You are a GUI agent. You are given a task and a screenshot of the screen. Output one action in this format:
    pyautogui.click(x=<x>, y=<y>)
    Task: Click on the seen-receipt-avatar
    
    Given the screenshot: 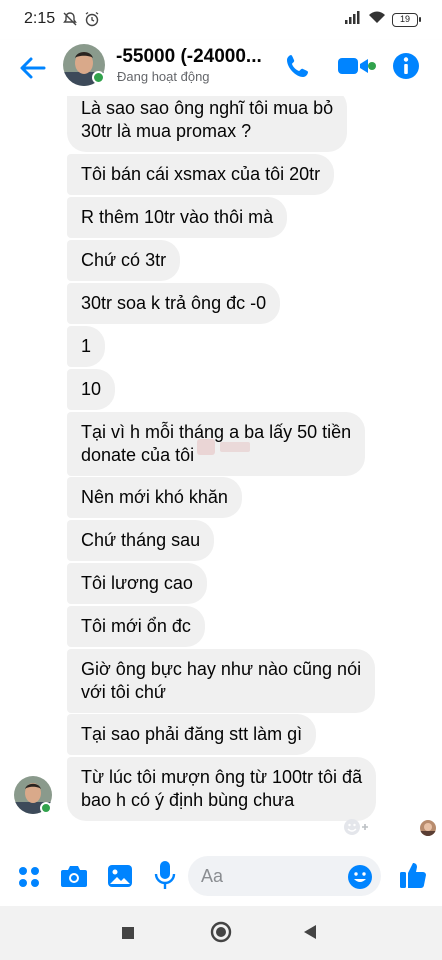 What is the action you would take?
    pyautogui.click(x=428, y=828)
    